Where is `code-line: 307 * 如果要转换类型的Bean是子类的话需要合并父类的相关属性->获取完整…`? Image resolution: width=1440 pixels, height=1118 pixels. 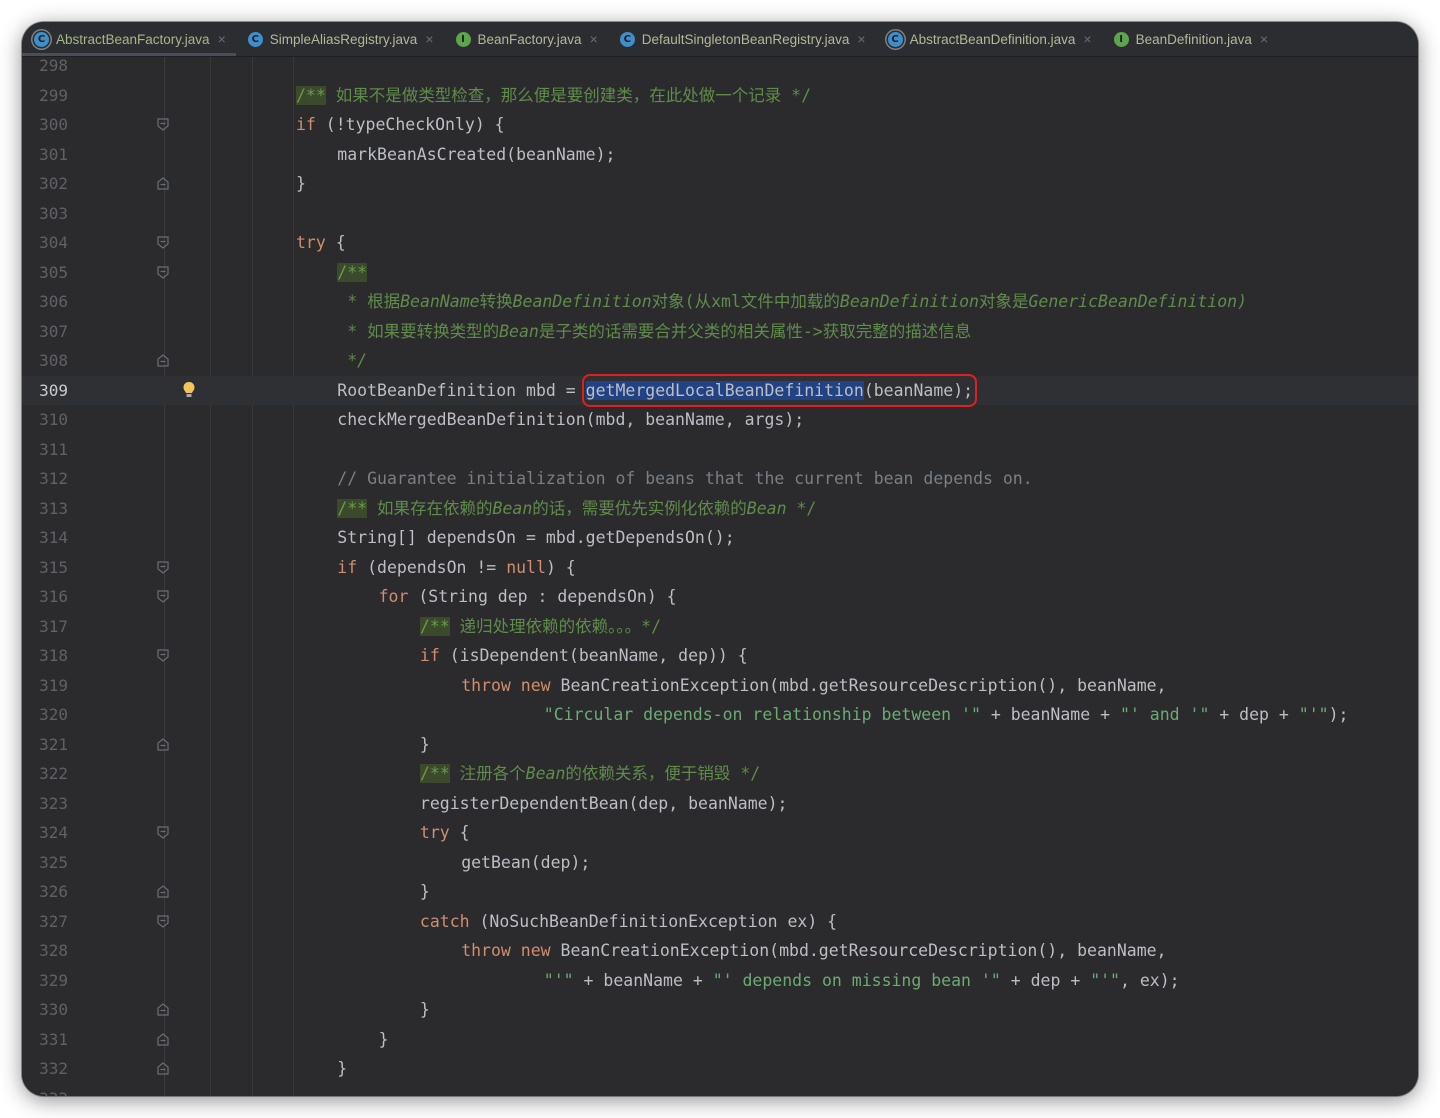
code-line: 307 * 如果要转换类型的Bean是子类的话需要合并父类的相关属性->获取完整… is located at coordinates (720, 332).